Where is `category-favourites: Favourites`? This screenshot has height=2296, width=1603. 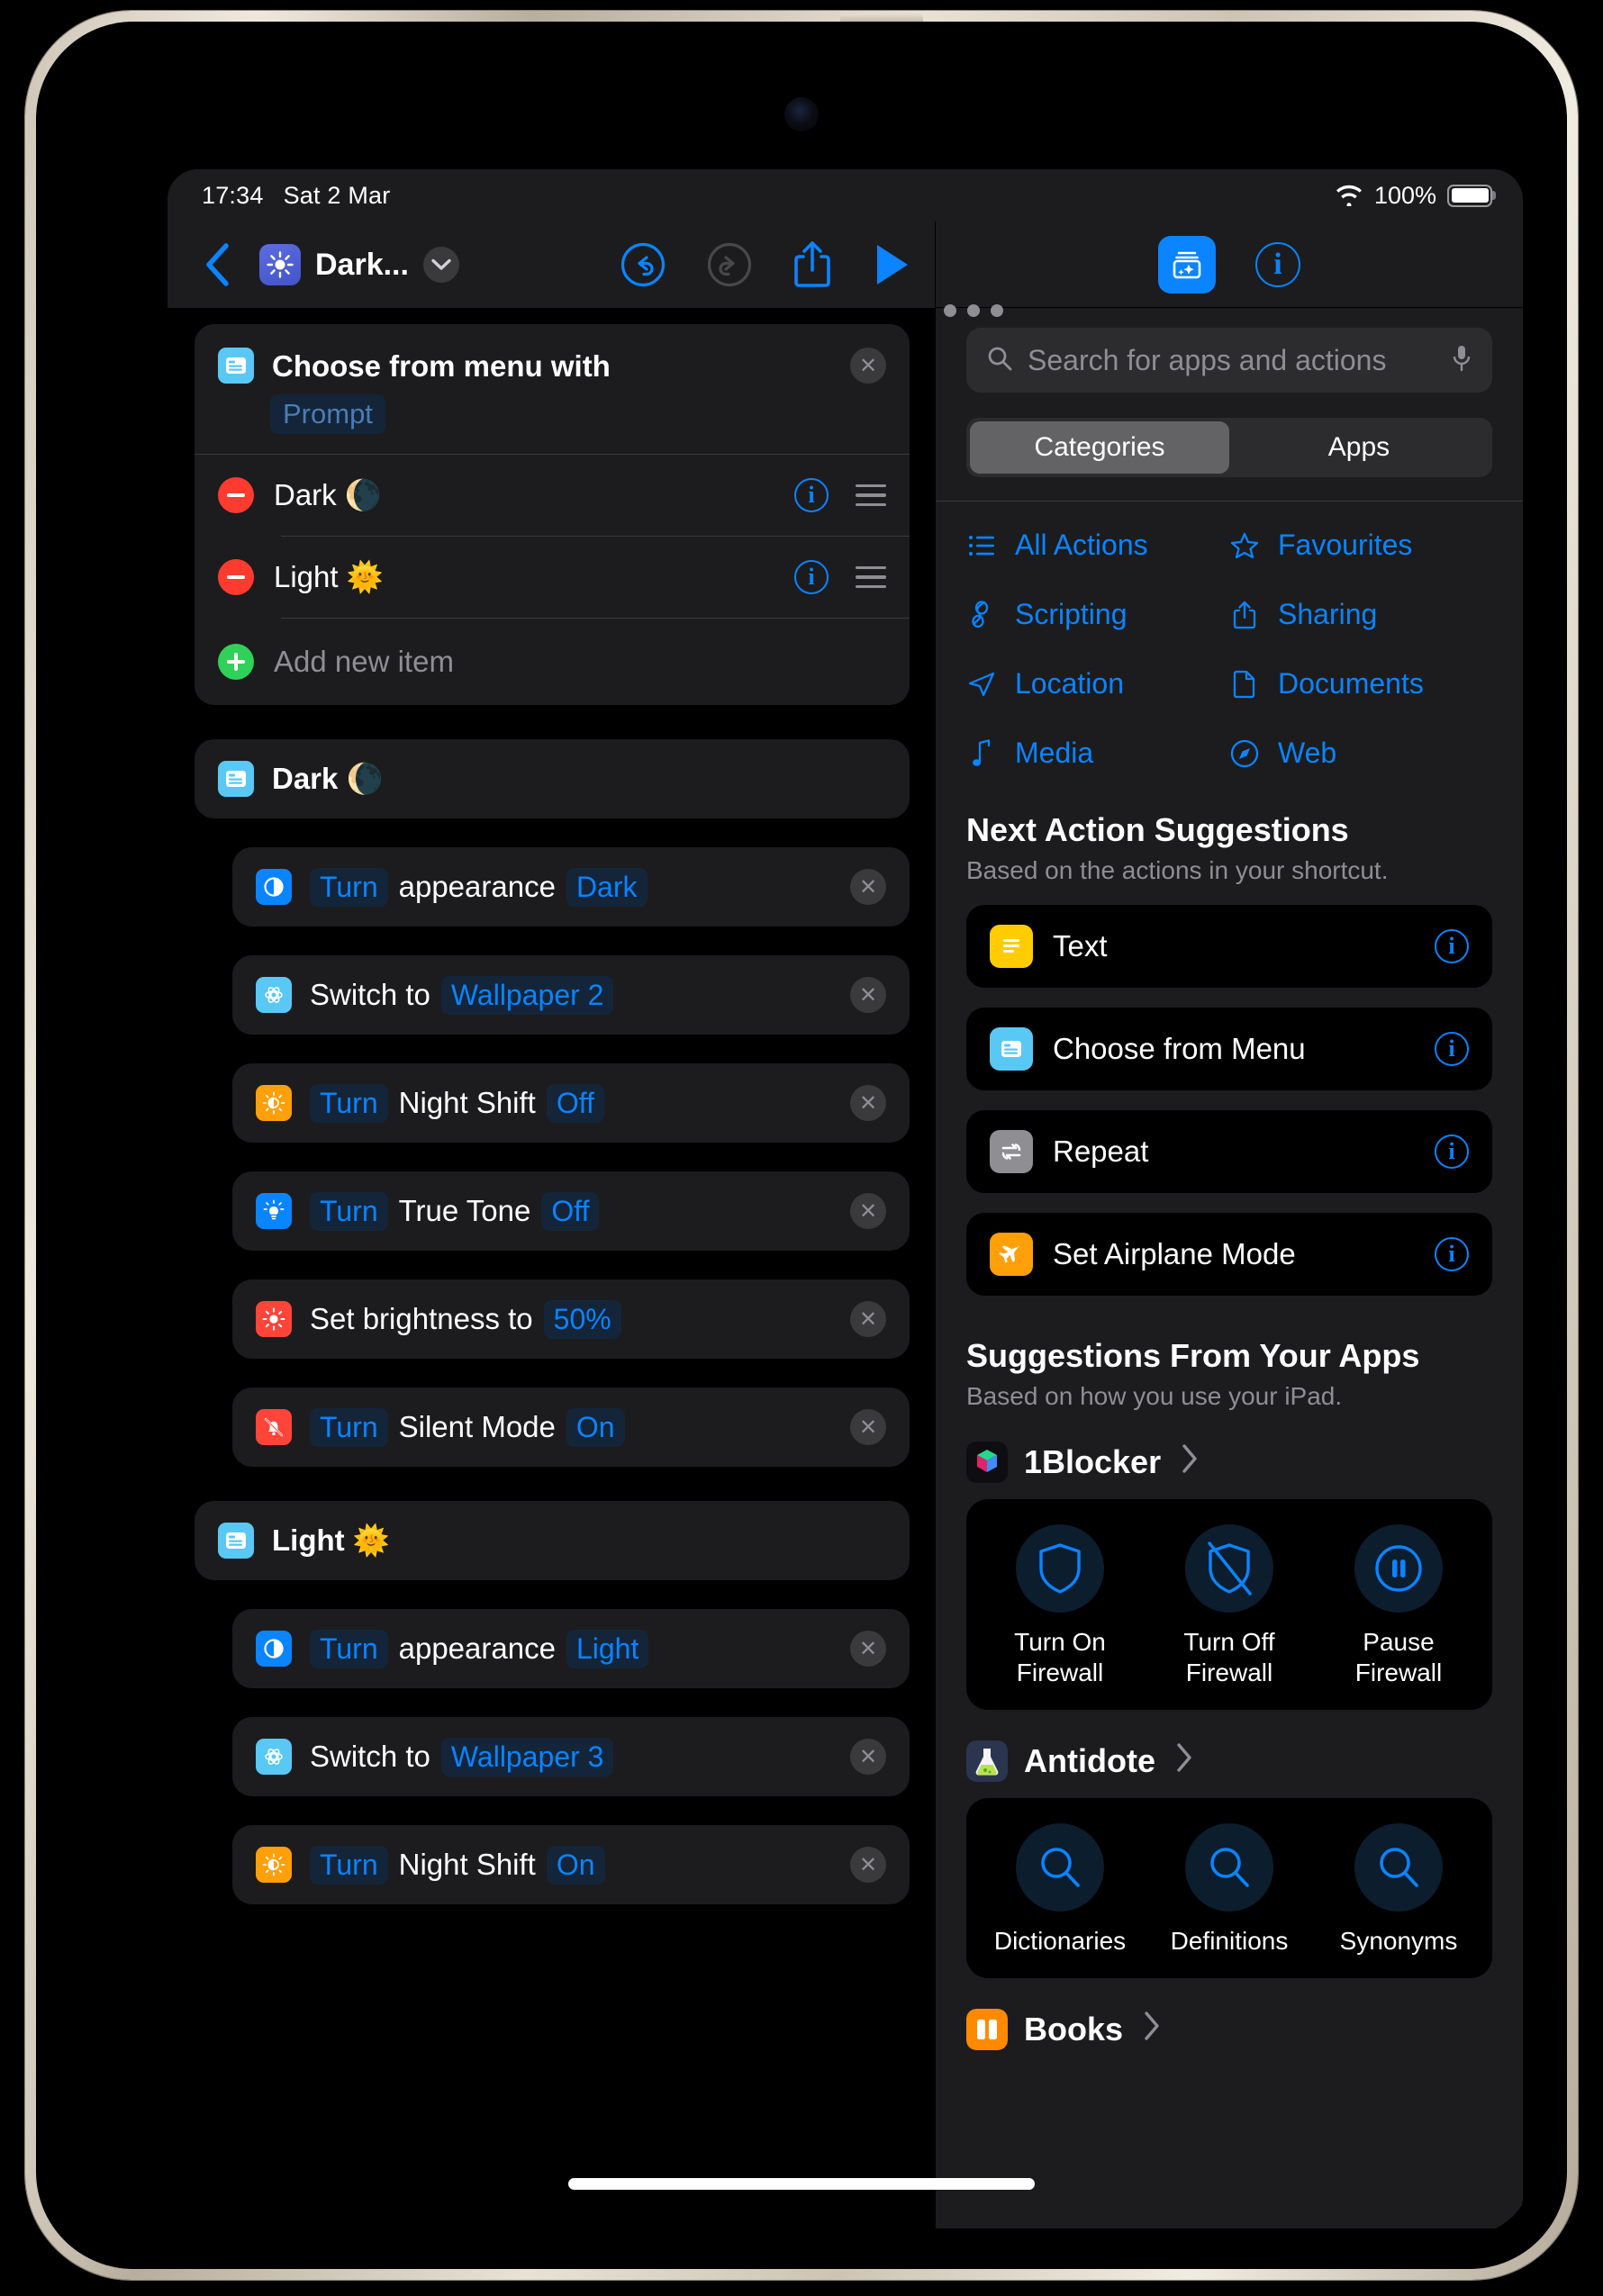 category-favourites: Favourites is located at coordinates (1360, 545).